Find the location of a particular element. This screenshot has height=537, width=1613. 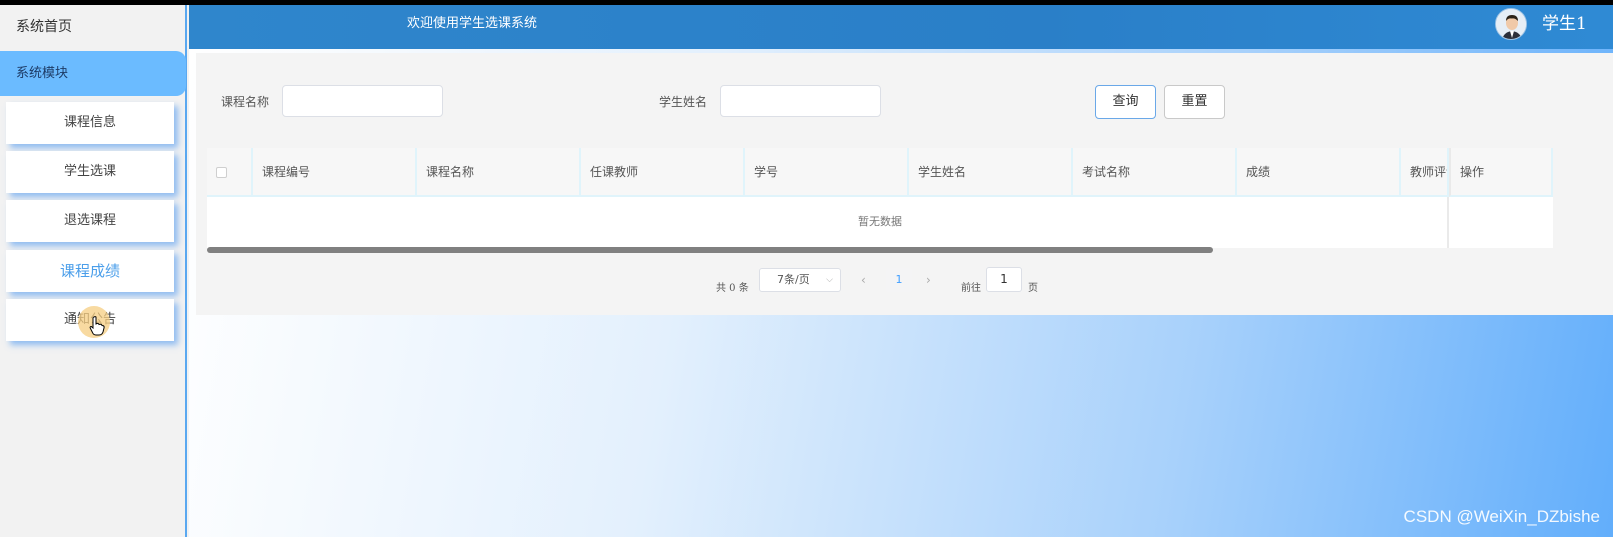

column-header-exam-name: 考试名称 is located at coordinates (1155, 172).